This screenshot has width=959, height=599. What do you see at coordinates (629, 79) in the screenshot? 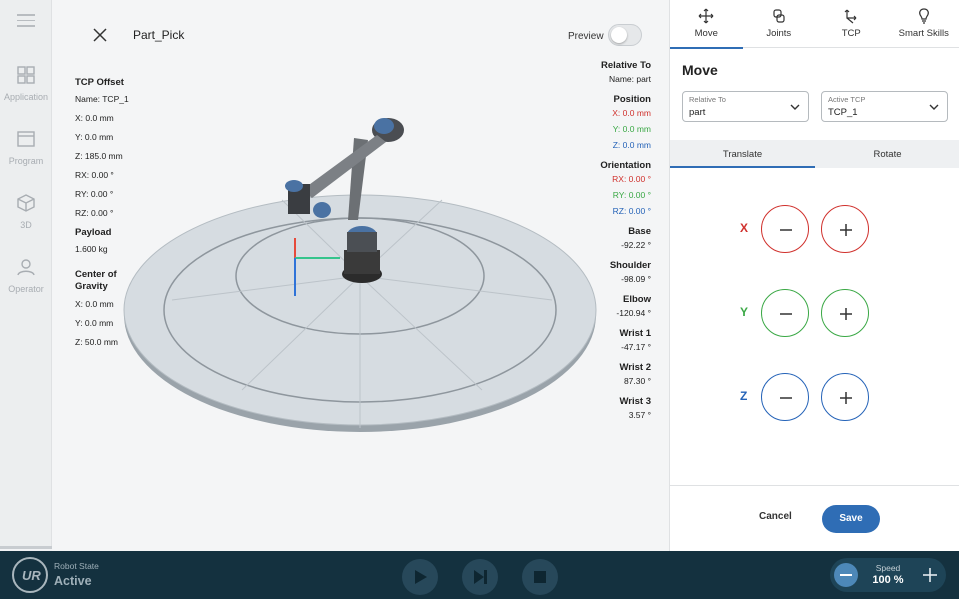
I see `relative-to-name: Name: part` at bounding box center [629, 79].